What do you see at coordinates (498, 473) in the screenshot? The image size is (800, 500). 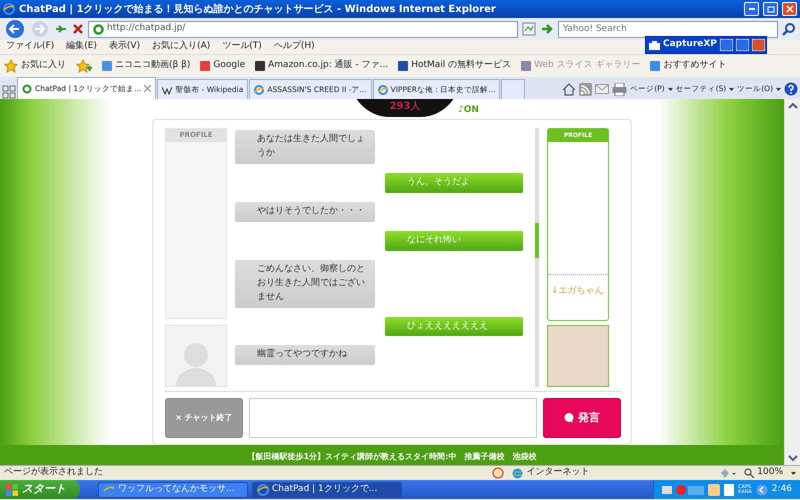 I see `privacy-icon` at bounding box center [498, 473].